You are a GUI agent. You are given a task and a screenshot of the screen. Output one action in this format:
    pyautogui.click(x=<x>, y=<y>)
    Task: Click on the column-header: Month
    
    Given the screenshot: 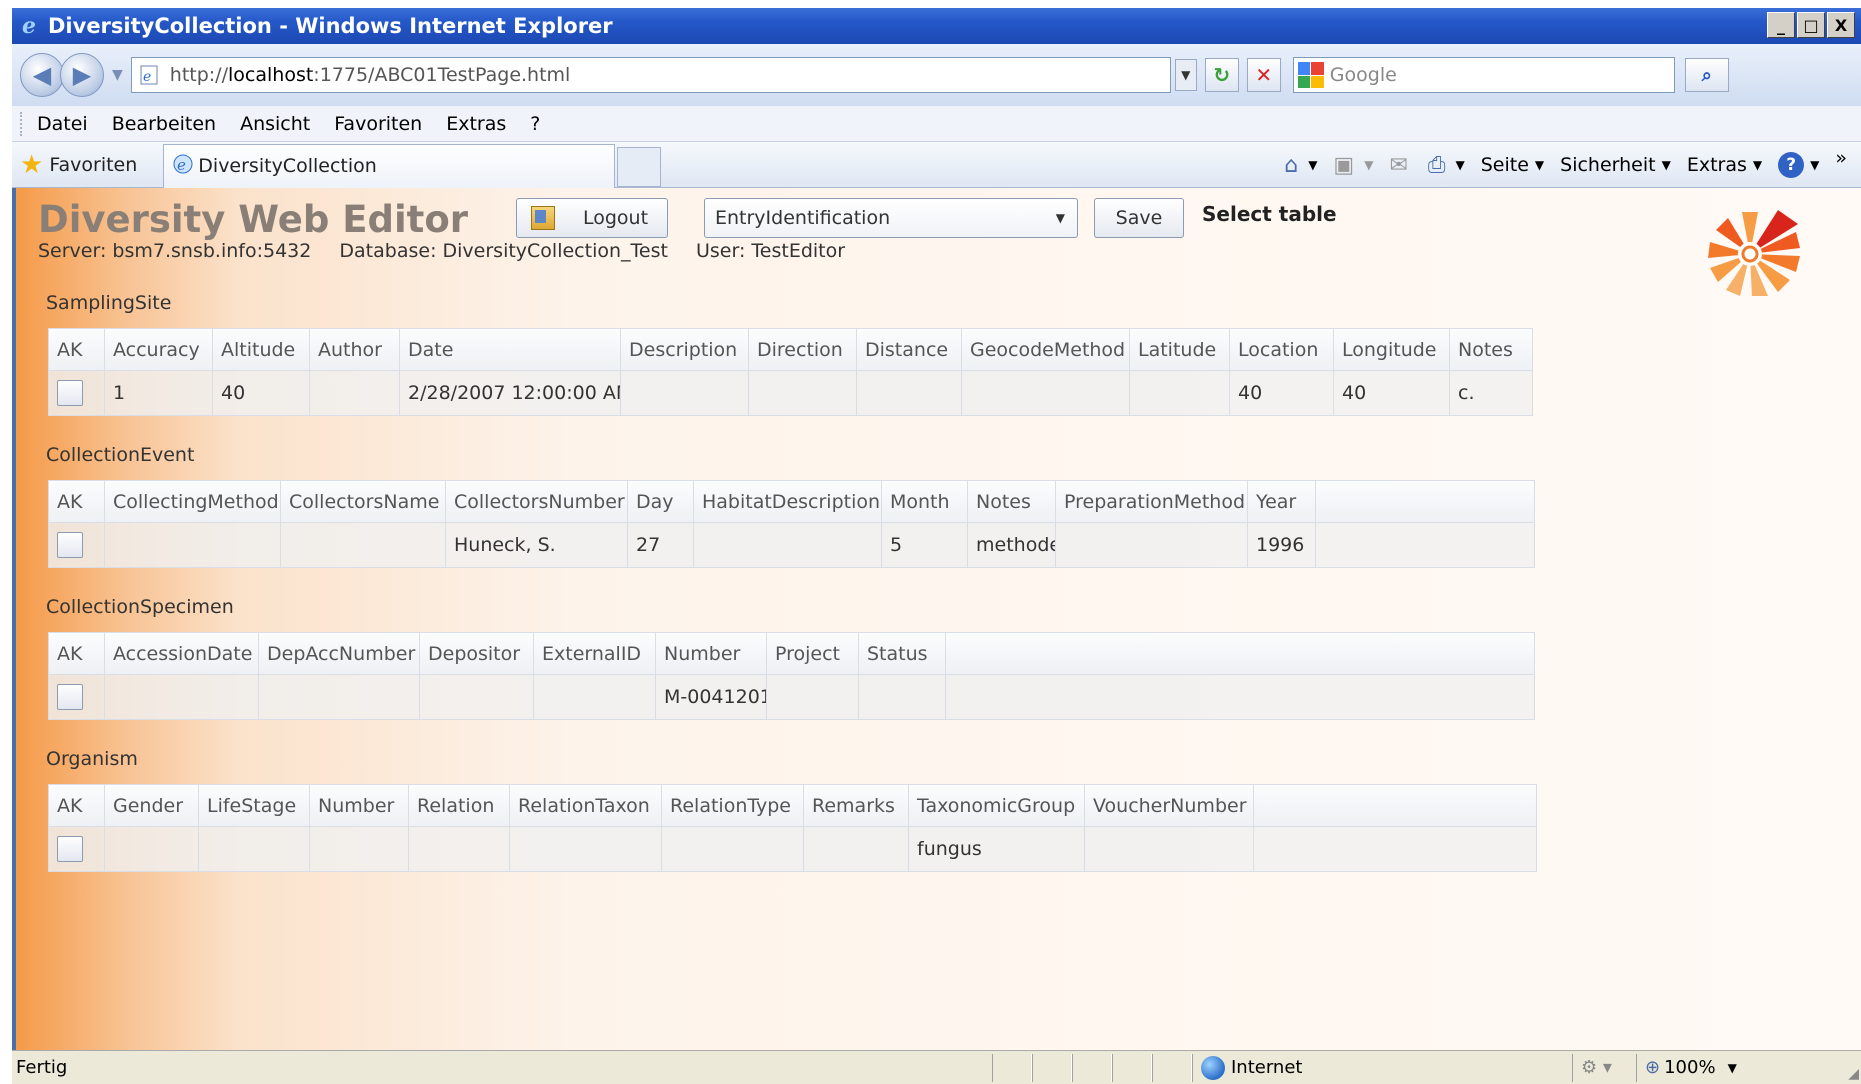 What is the action you would take?
    pyautogui.click(x=925, y=501)
    